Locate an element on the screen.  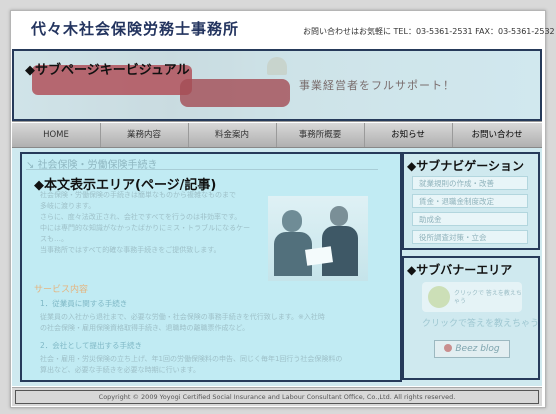
heading-divider is located at coordinates (202, 169).